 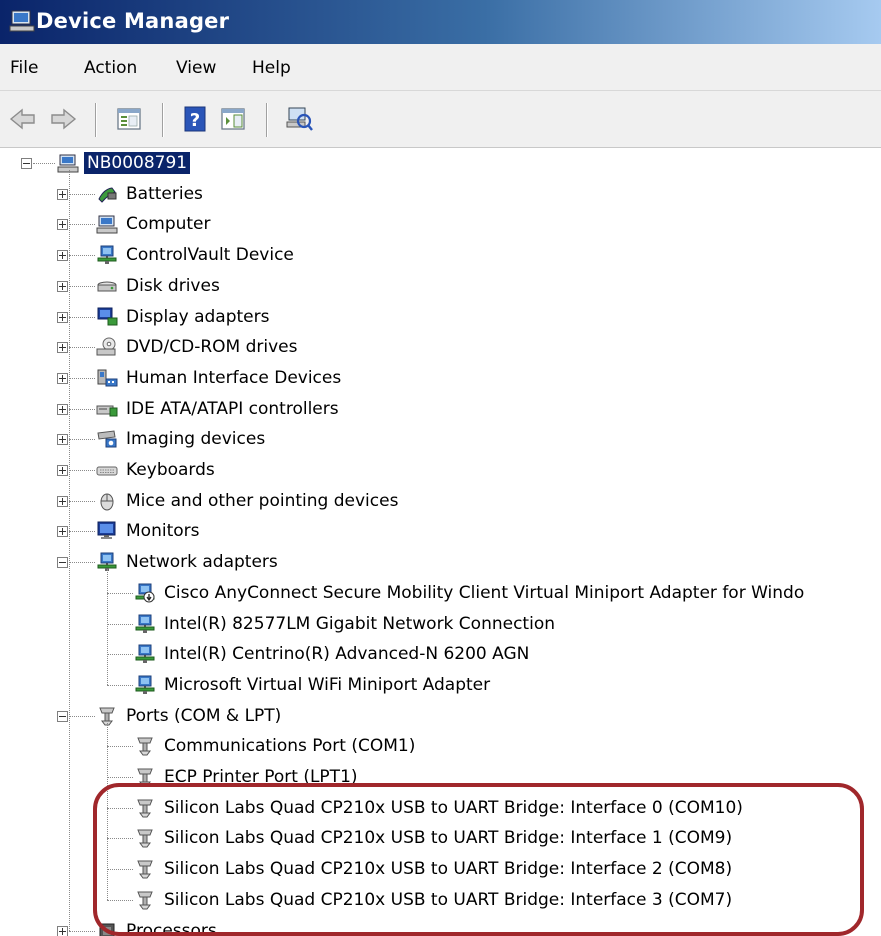 What do you see at coordinates (107, 409) in the screenshot?
I see `ide-controller-icon` at bounding box center [107, 409].